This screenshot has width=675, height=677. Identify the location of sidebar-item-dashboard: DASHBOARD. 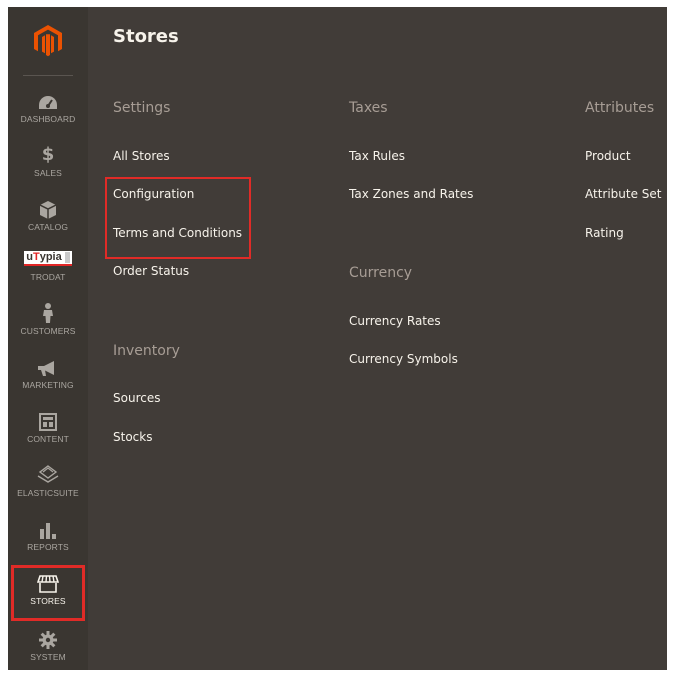
(48, 114).